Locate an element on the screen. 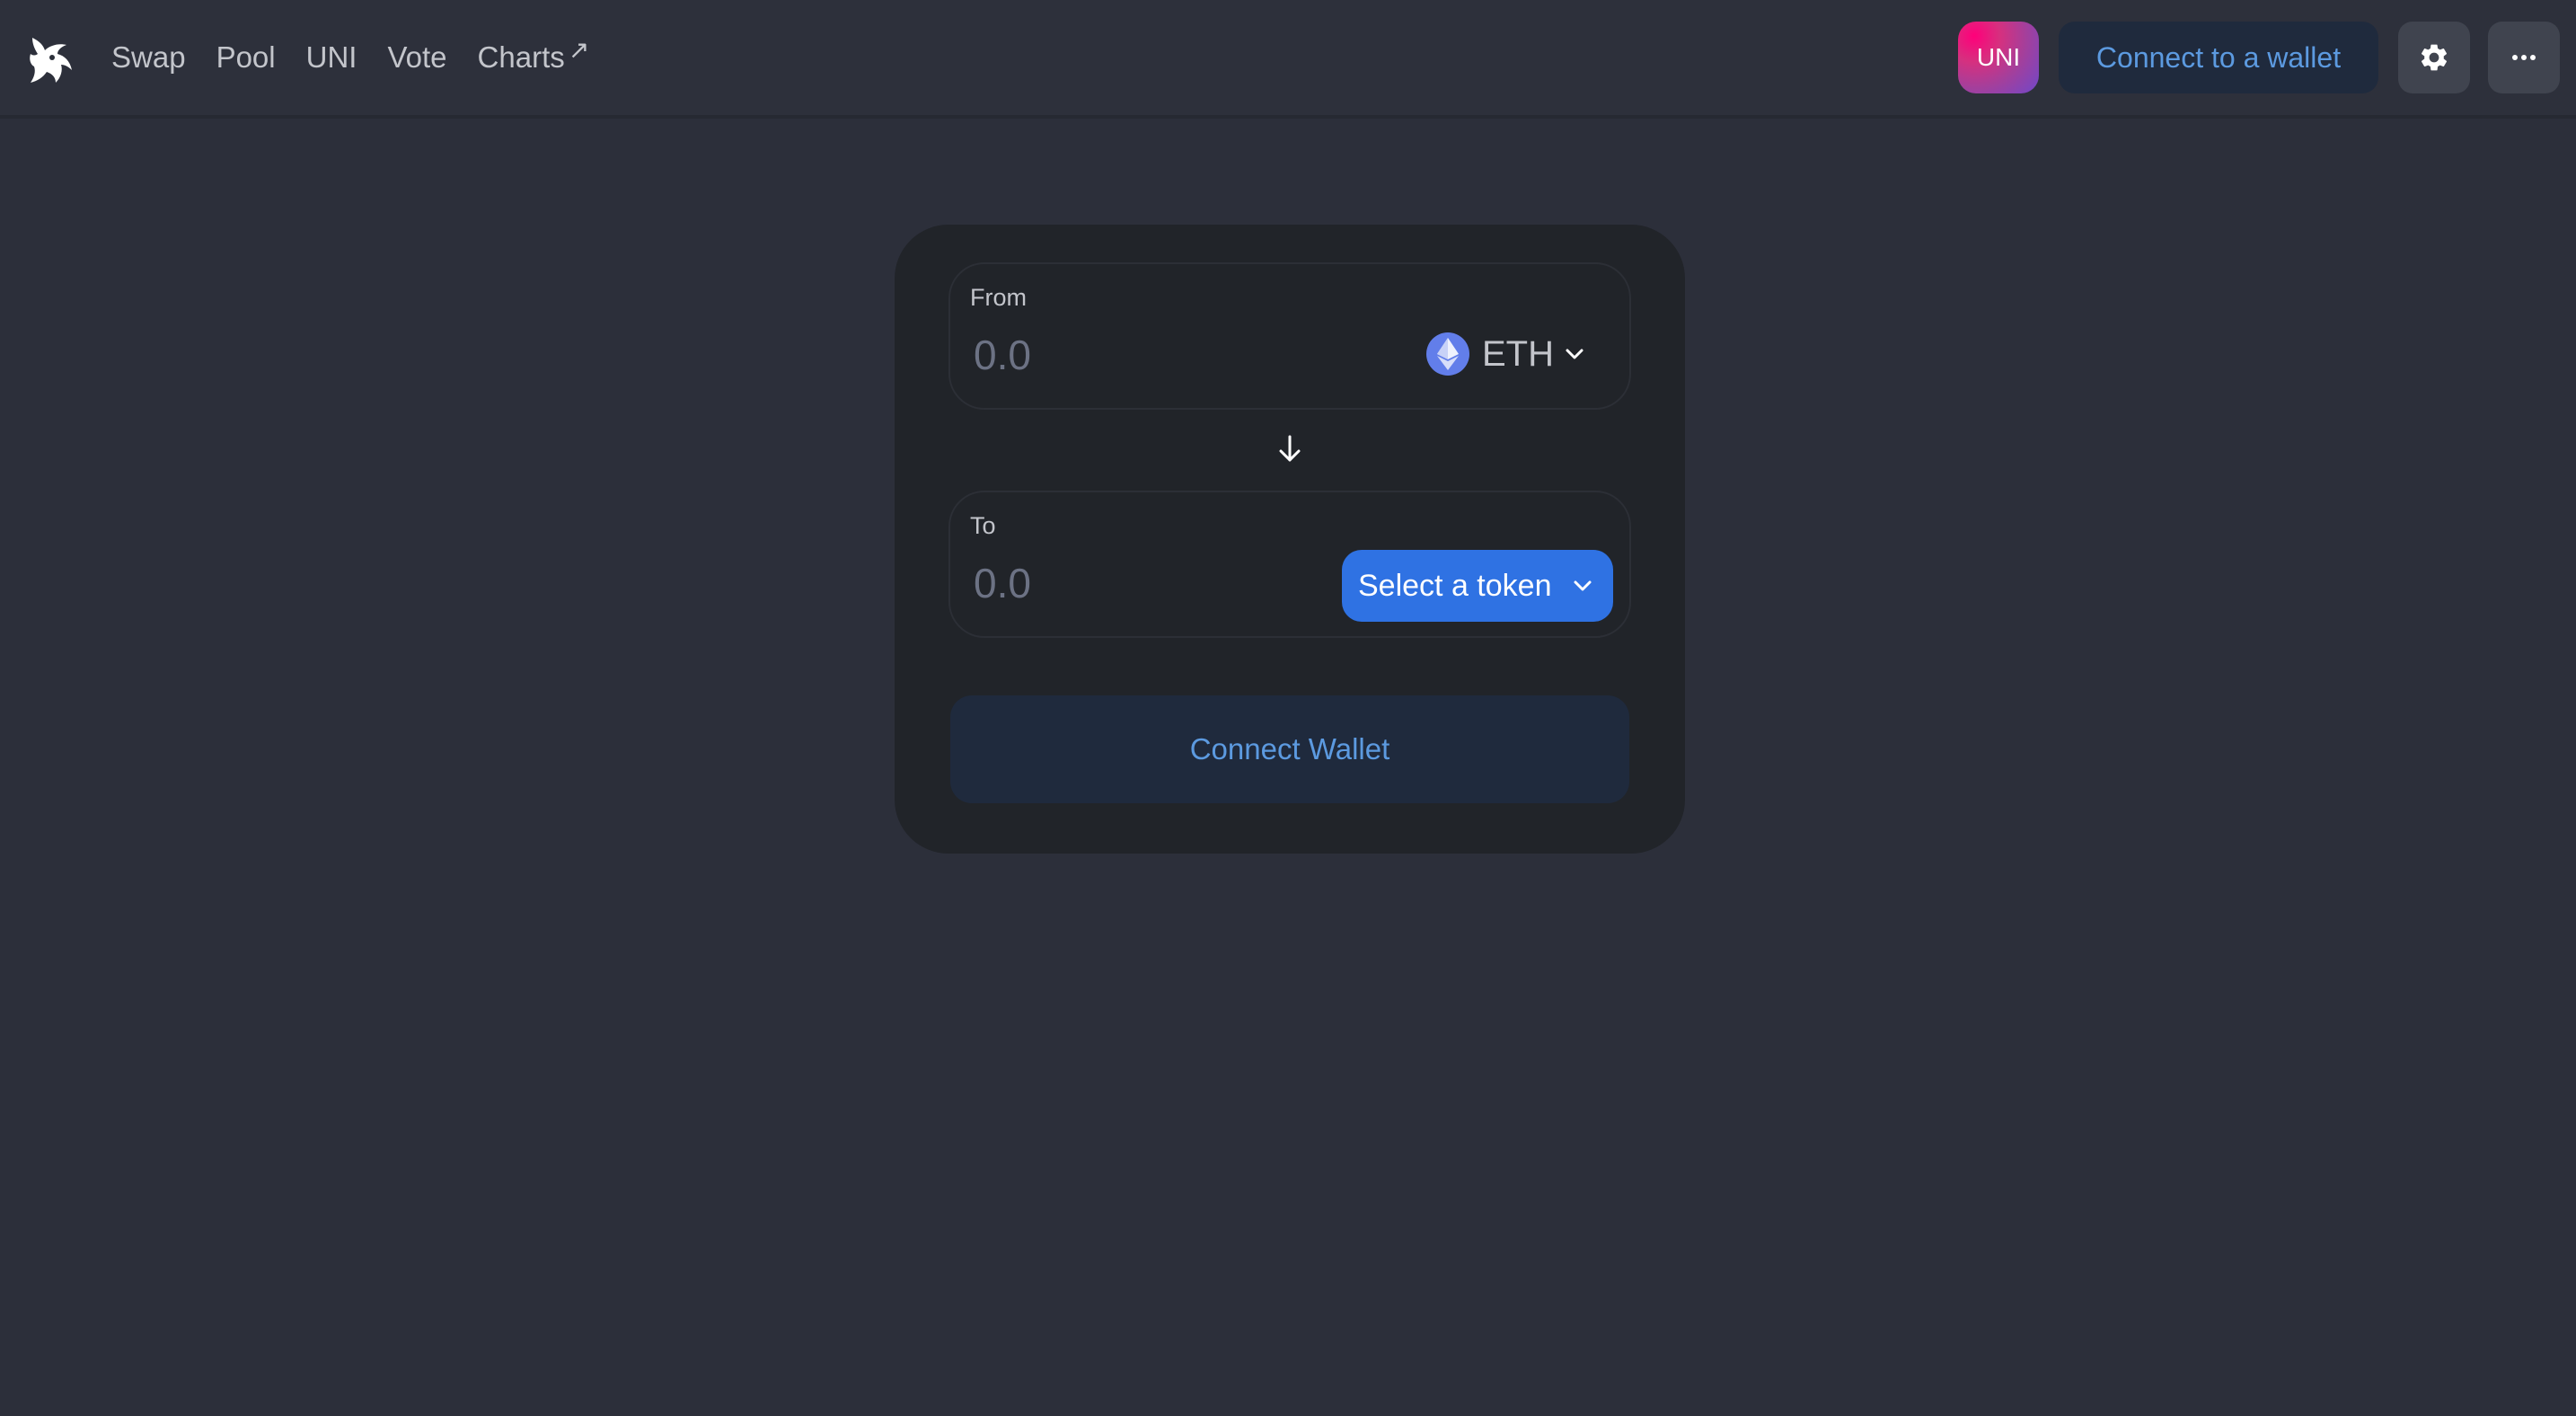 This screenshot has width=2576, height=1416. unicorn-icon is located at coordinates (51, 60).